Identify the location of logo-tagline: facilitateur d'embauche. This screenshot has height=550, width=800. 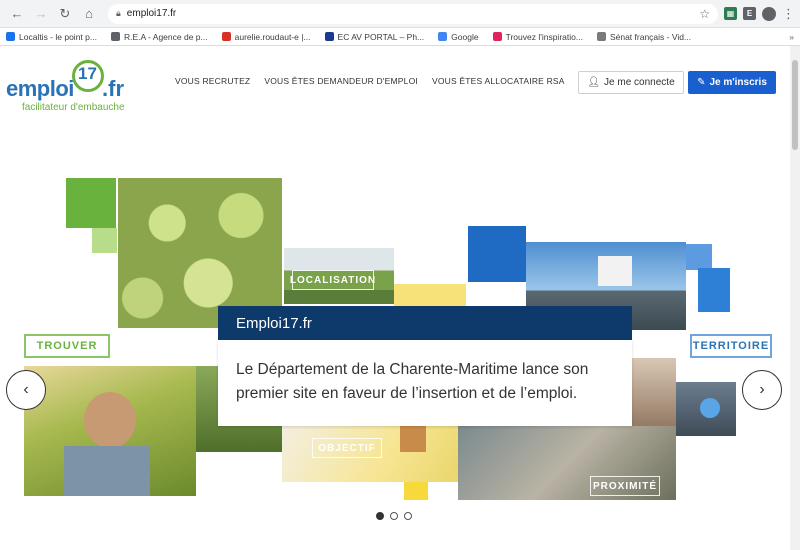
(73, 107).